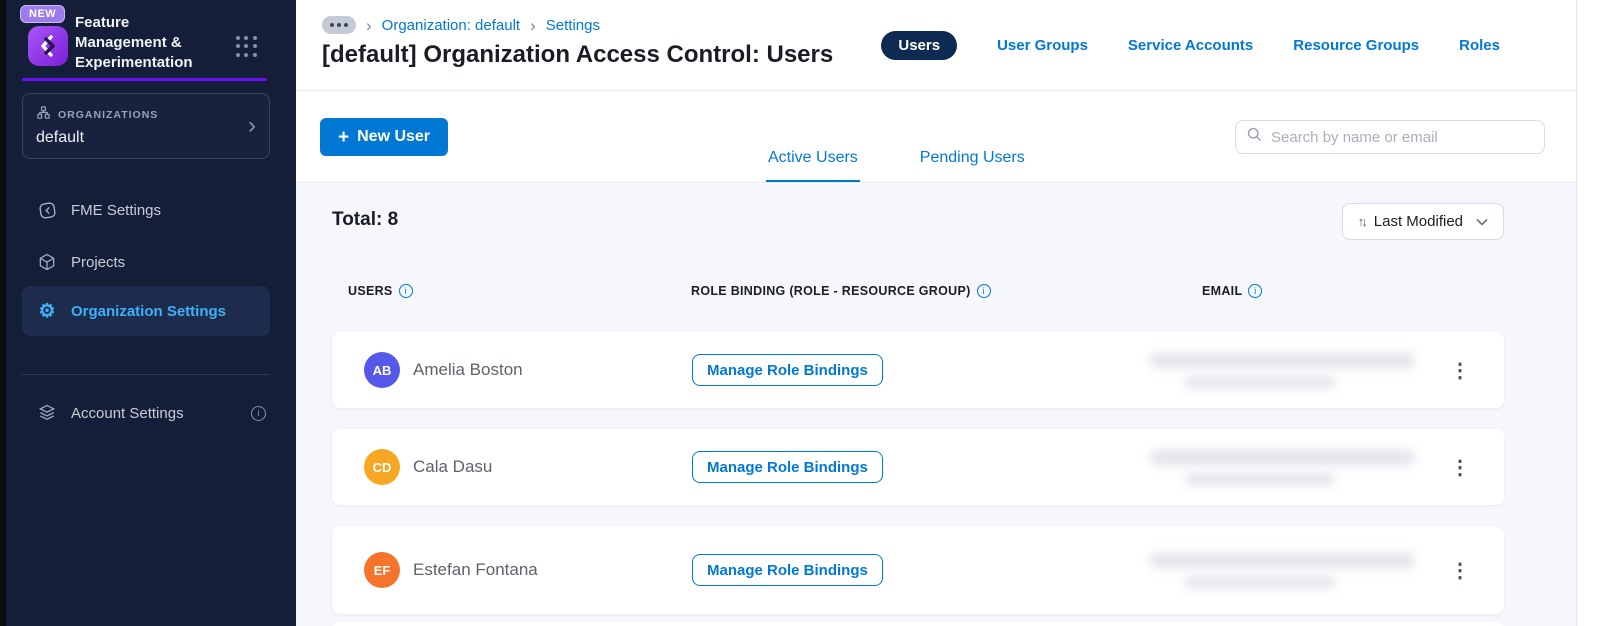 This screenshot has height=626, width=1600. What do you see at coordinates (475, 569) in the screenshot?
I see `user-name: Estefan Fontana` at bounding box center [475, 569].